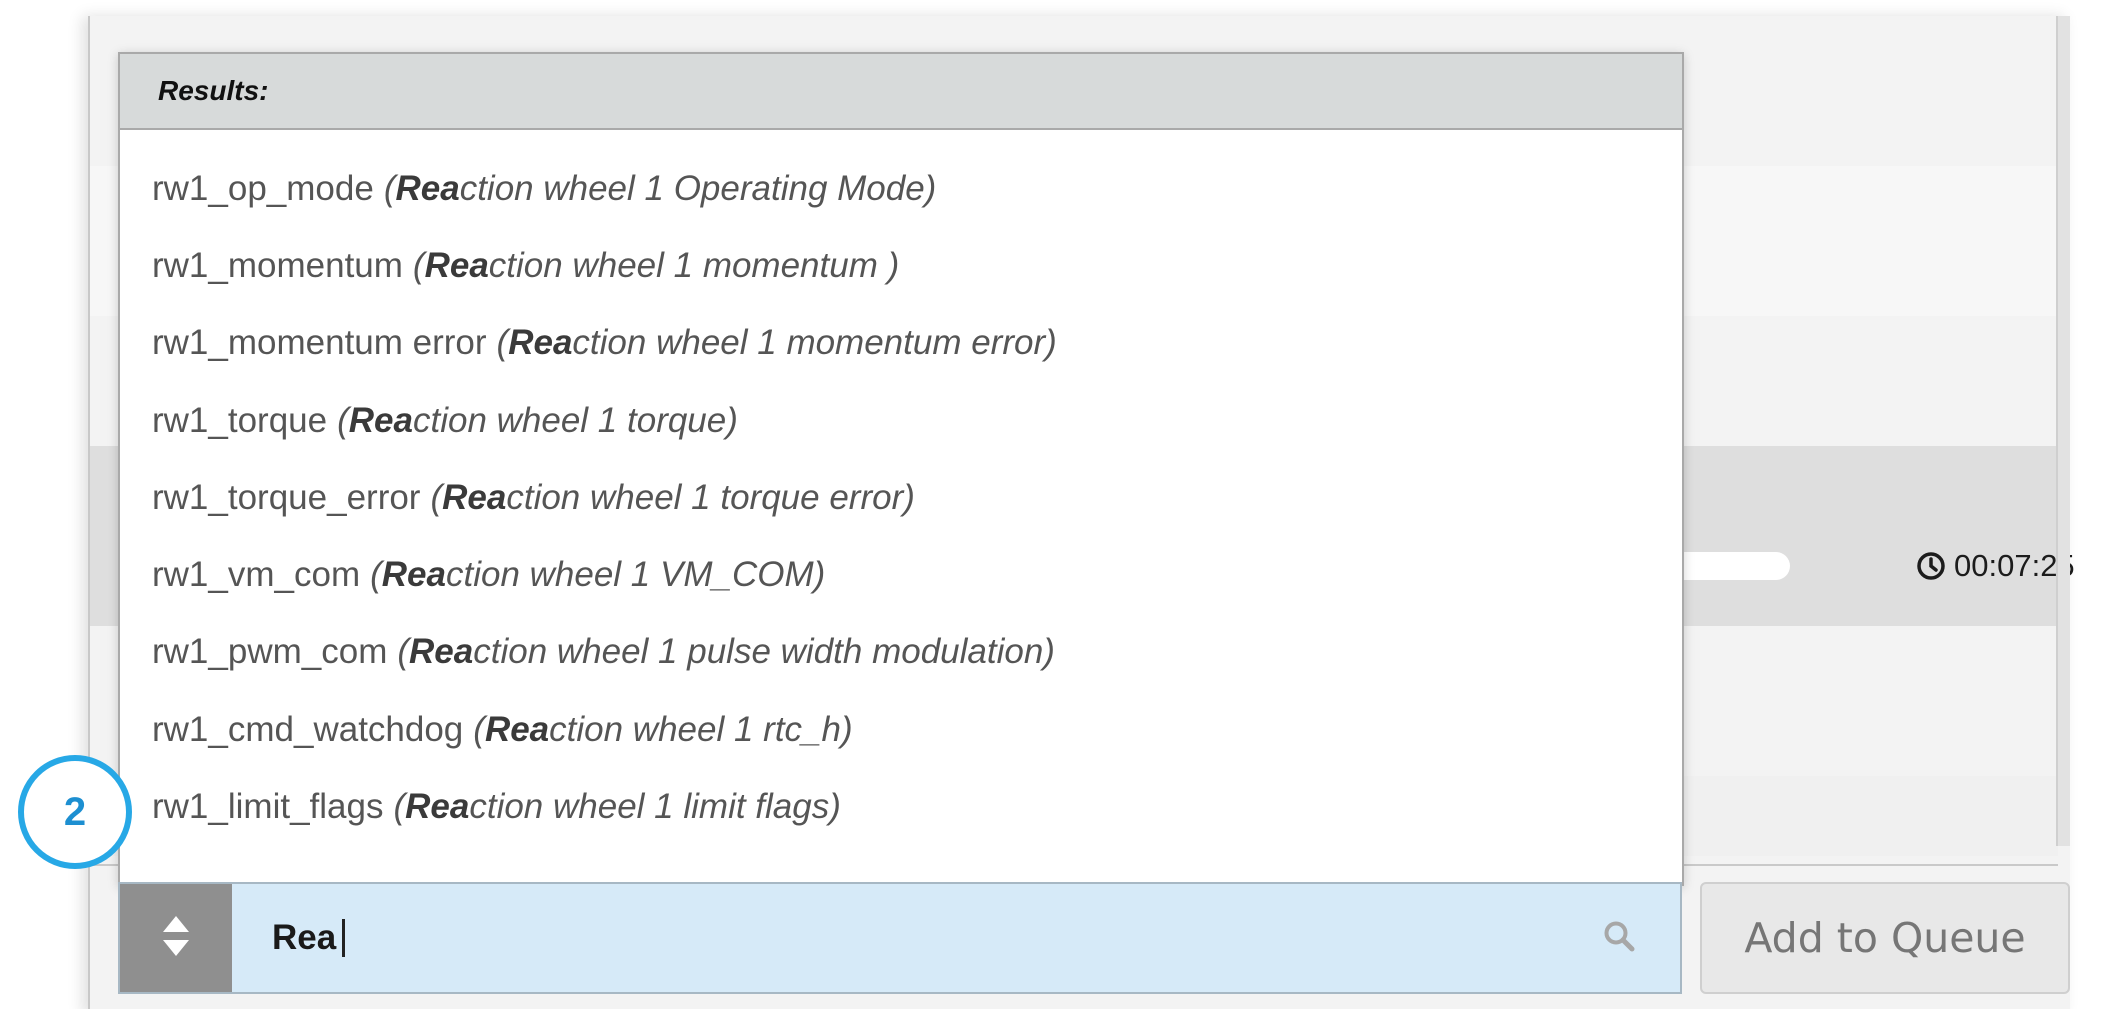 The width and height of the screenshot is (2110, 1009). What do you see at coordinates (956, 938) in the screenshot?
I see `search-input: Rea` at bounding box center [956, 938].